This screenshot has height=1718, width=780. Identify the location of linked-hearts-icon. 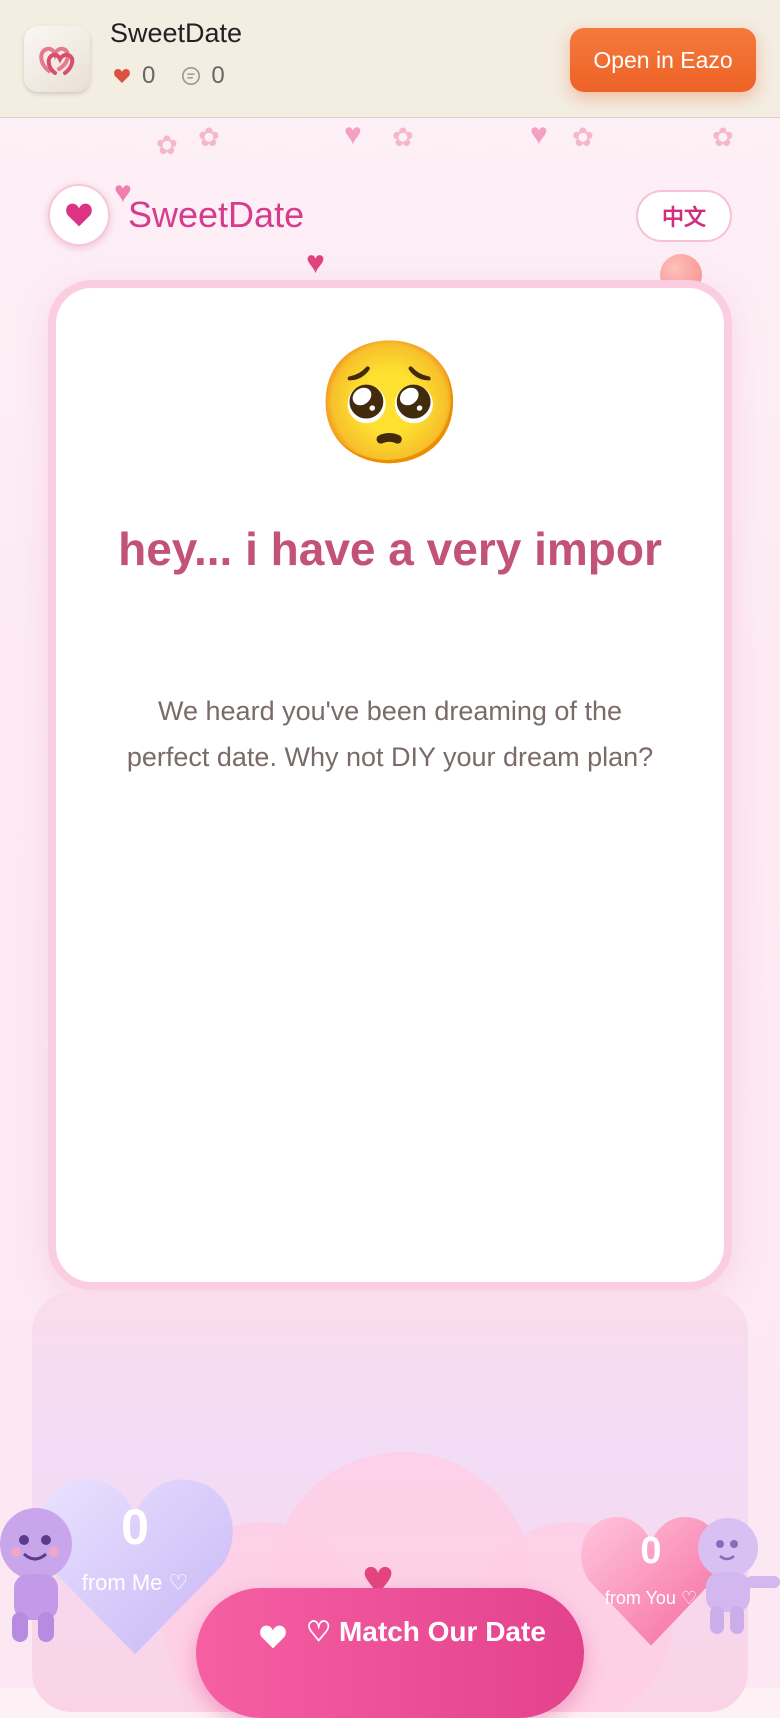
(57, 60).